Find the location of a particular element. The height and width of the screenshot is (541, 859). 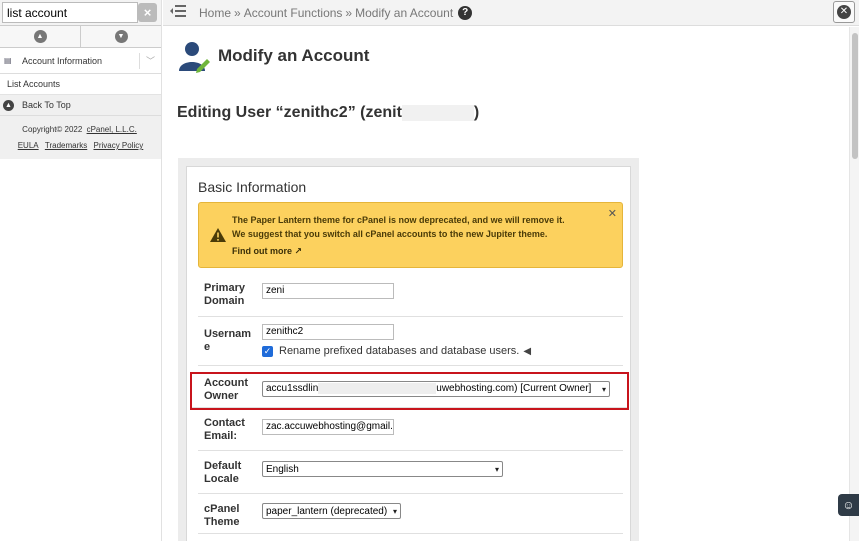

editing-user-heading: Editing User “zenithc2” (zenit ) is located at coordinates (328, 113).